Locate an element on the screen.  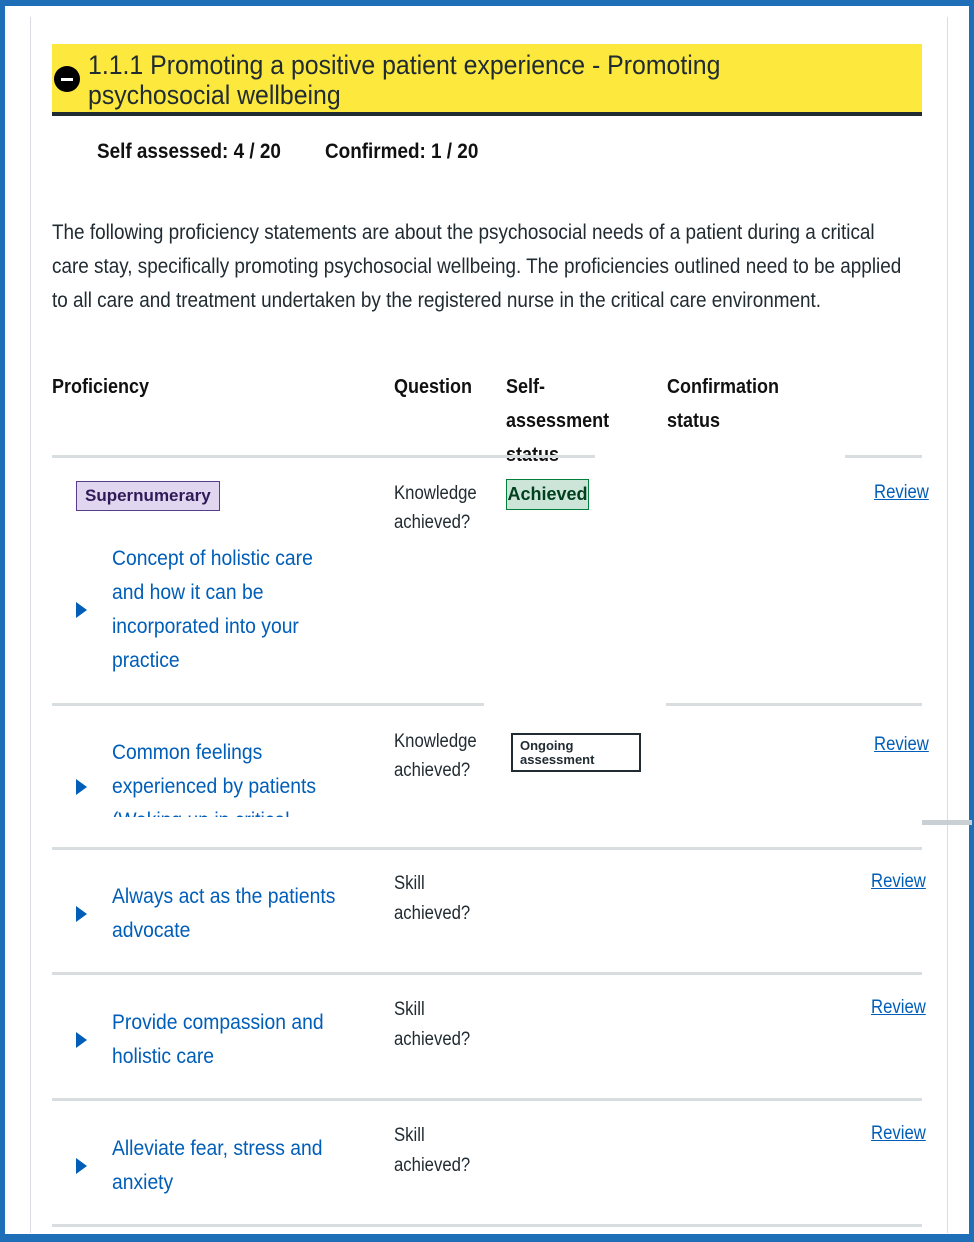
proficiency-link: incorporated into your is located at coordinates (205, 627).